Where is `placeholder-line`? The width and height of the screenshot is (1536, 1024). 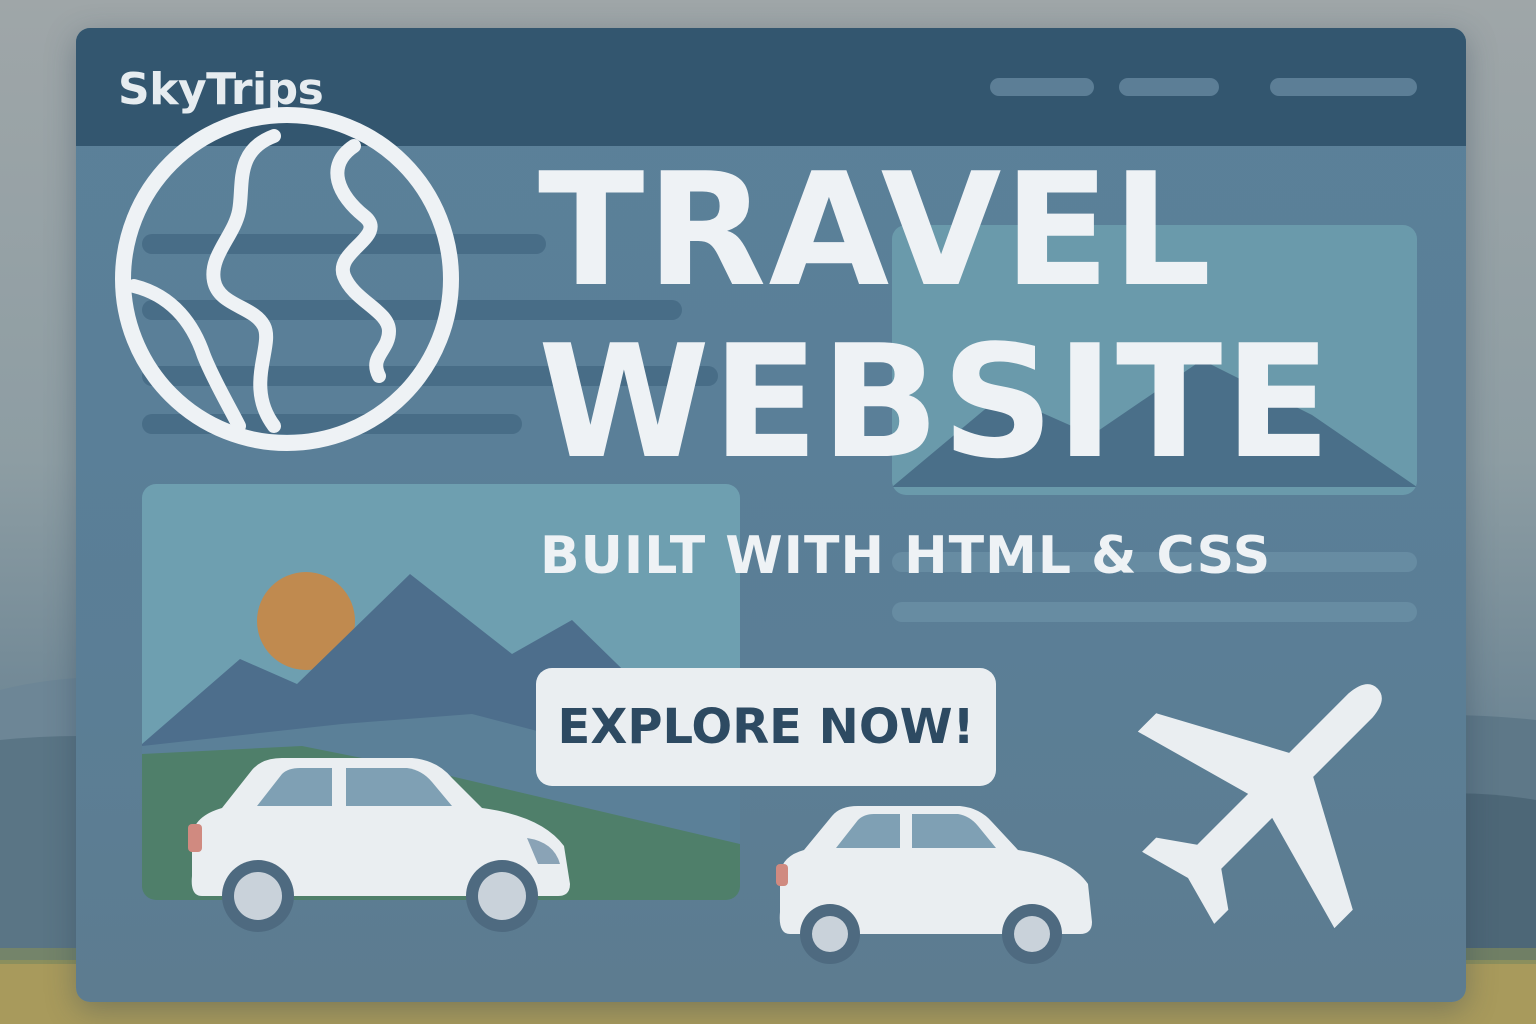 placeholder-line is located at coordinates (1154, 612).